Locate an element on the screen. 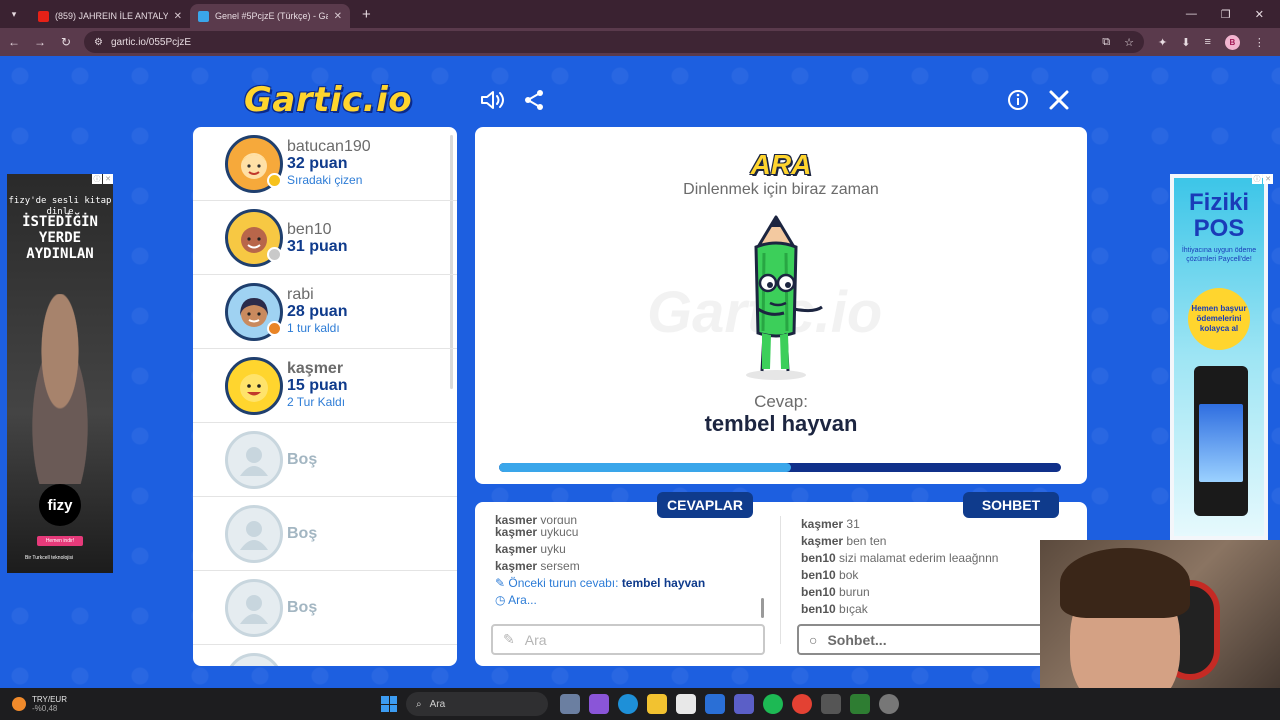 This screenshot has width=1280, height=720. player-row: rabi 28 puan 1 tur kaldı is located at coordinates (325, 312).